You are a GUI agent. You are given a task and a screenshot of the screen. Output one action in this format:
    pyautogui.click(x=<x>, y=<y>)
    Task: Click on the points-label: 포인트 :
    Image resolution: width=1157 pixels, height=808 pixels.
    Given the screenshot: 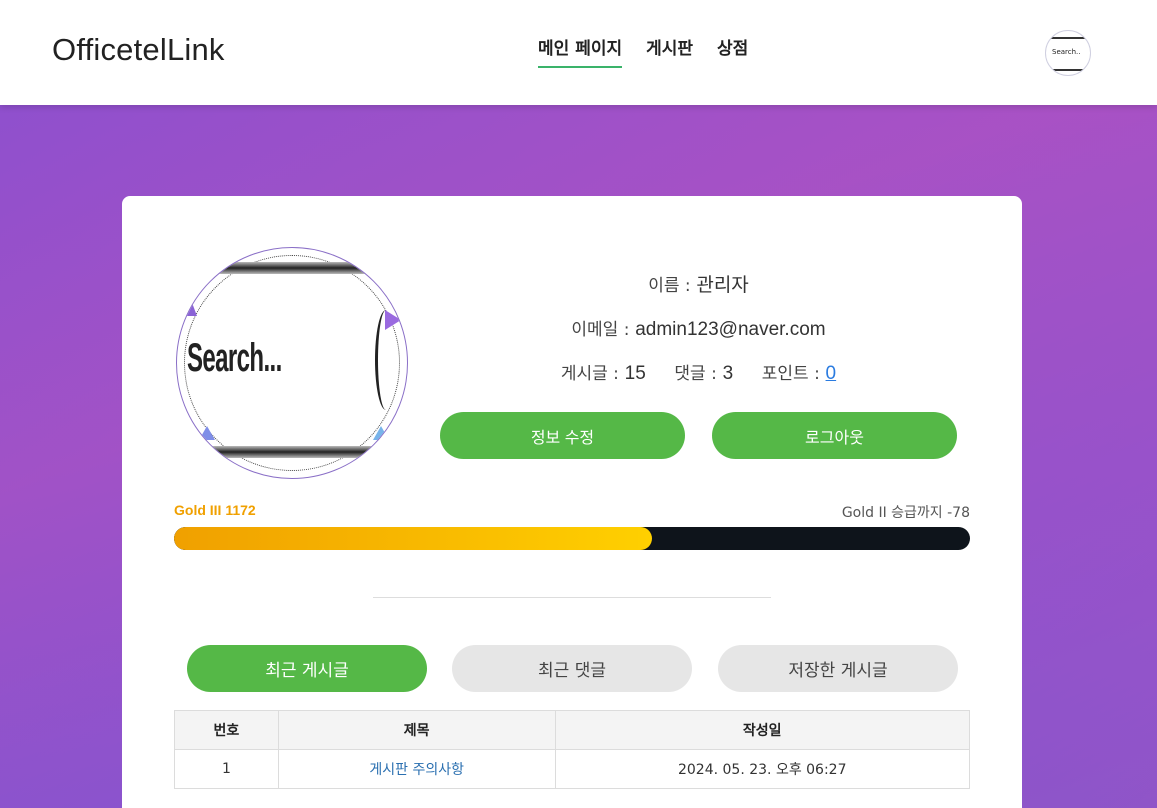 What is the action you would take?
    pyautogui.click(x=790, y=374)
    